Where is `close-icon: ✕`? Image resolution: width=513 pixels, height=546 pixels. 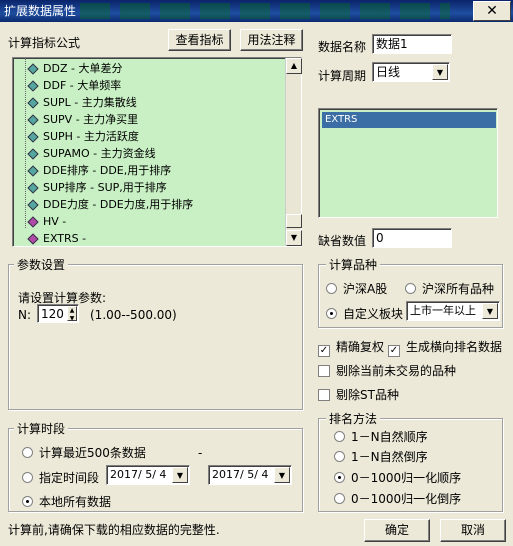 close-icon: ✕ is located at coordinates (492, 11).